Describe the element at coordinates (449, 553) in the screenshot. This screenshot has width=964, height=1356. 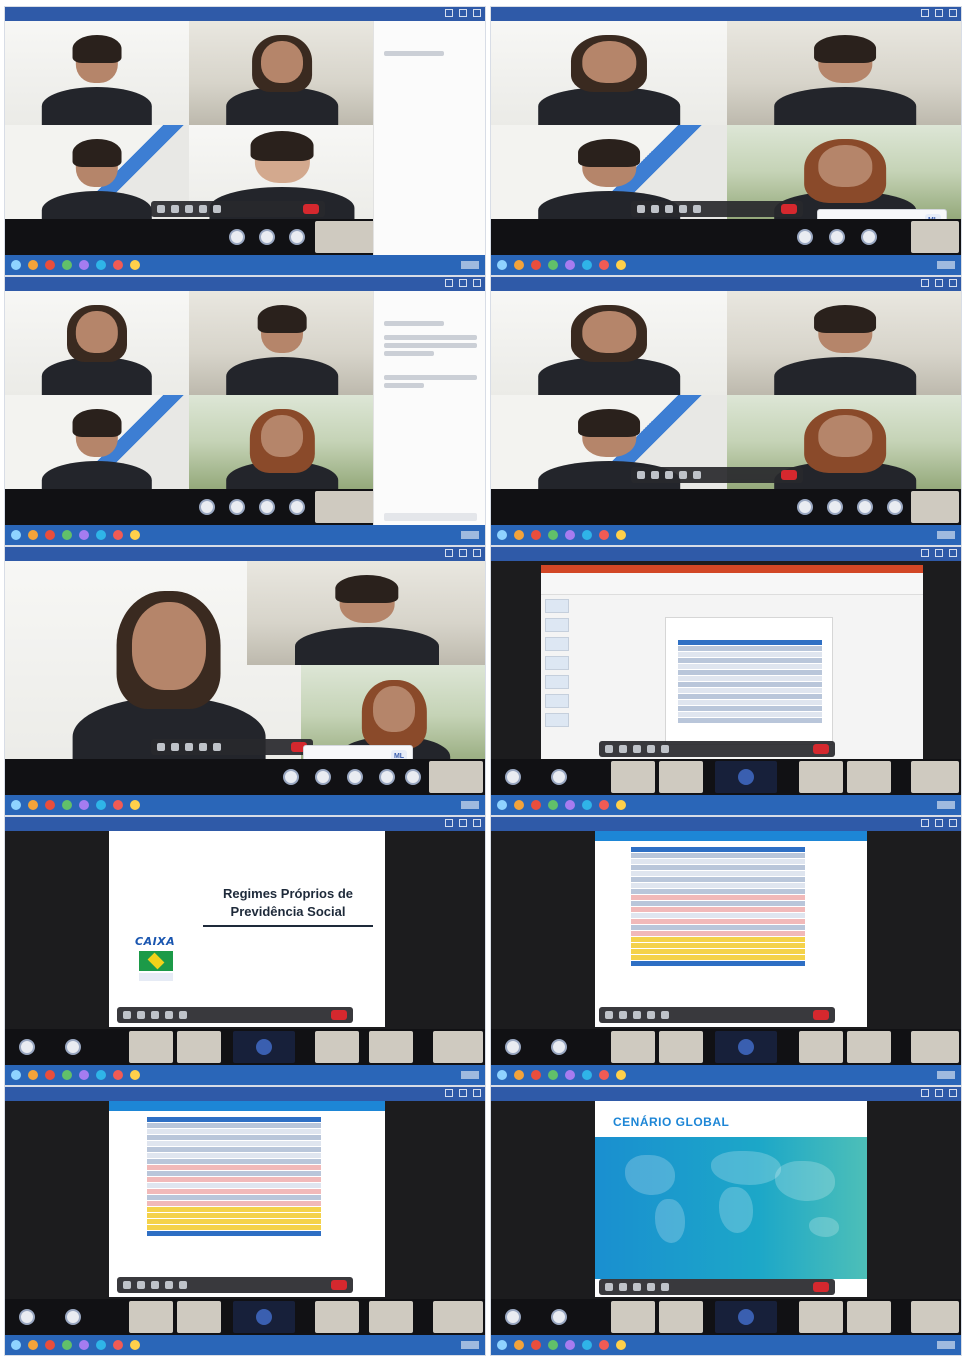
I see `minimize-icon` at that location.